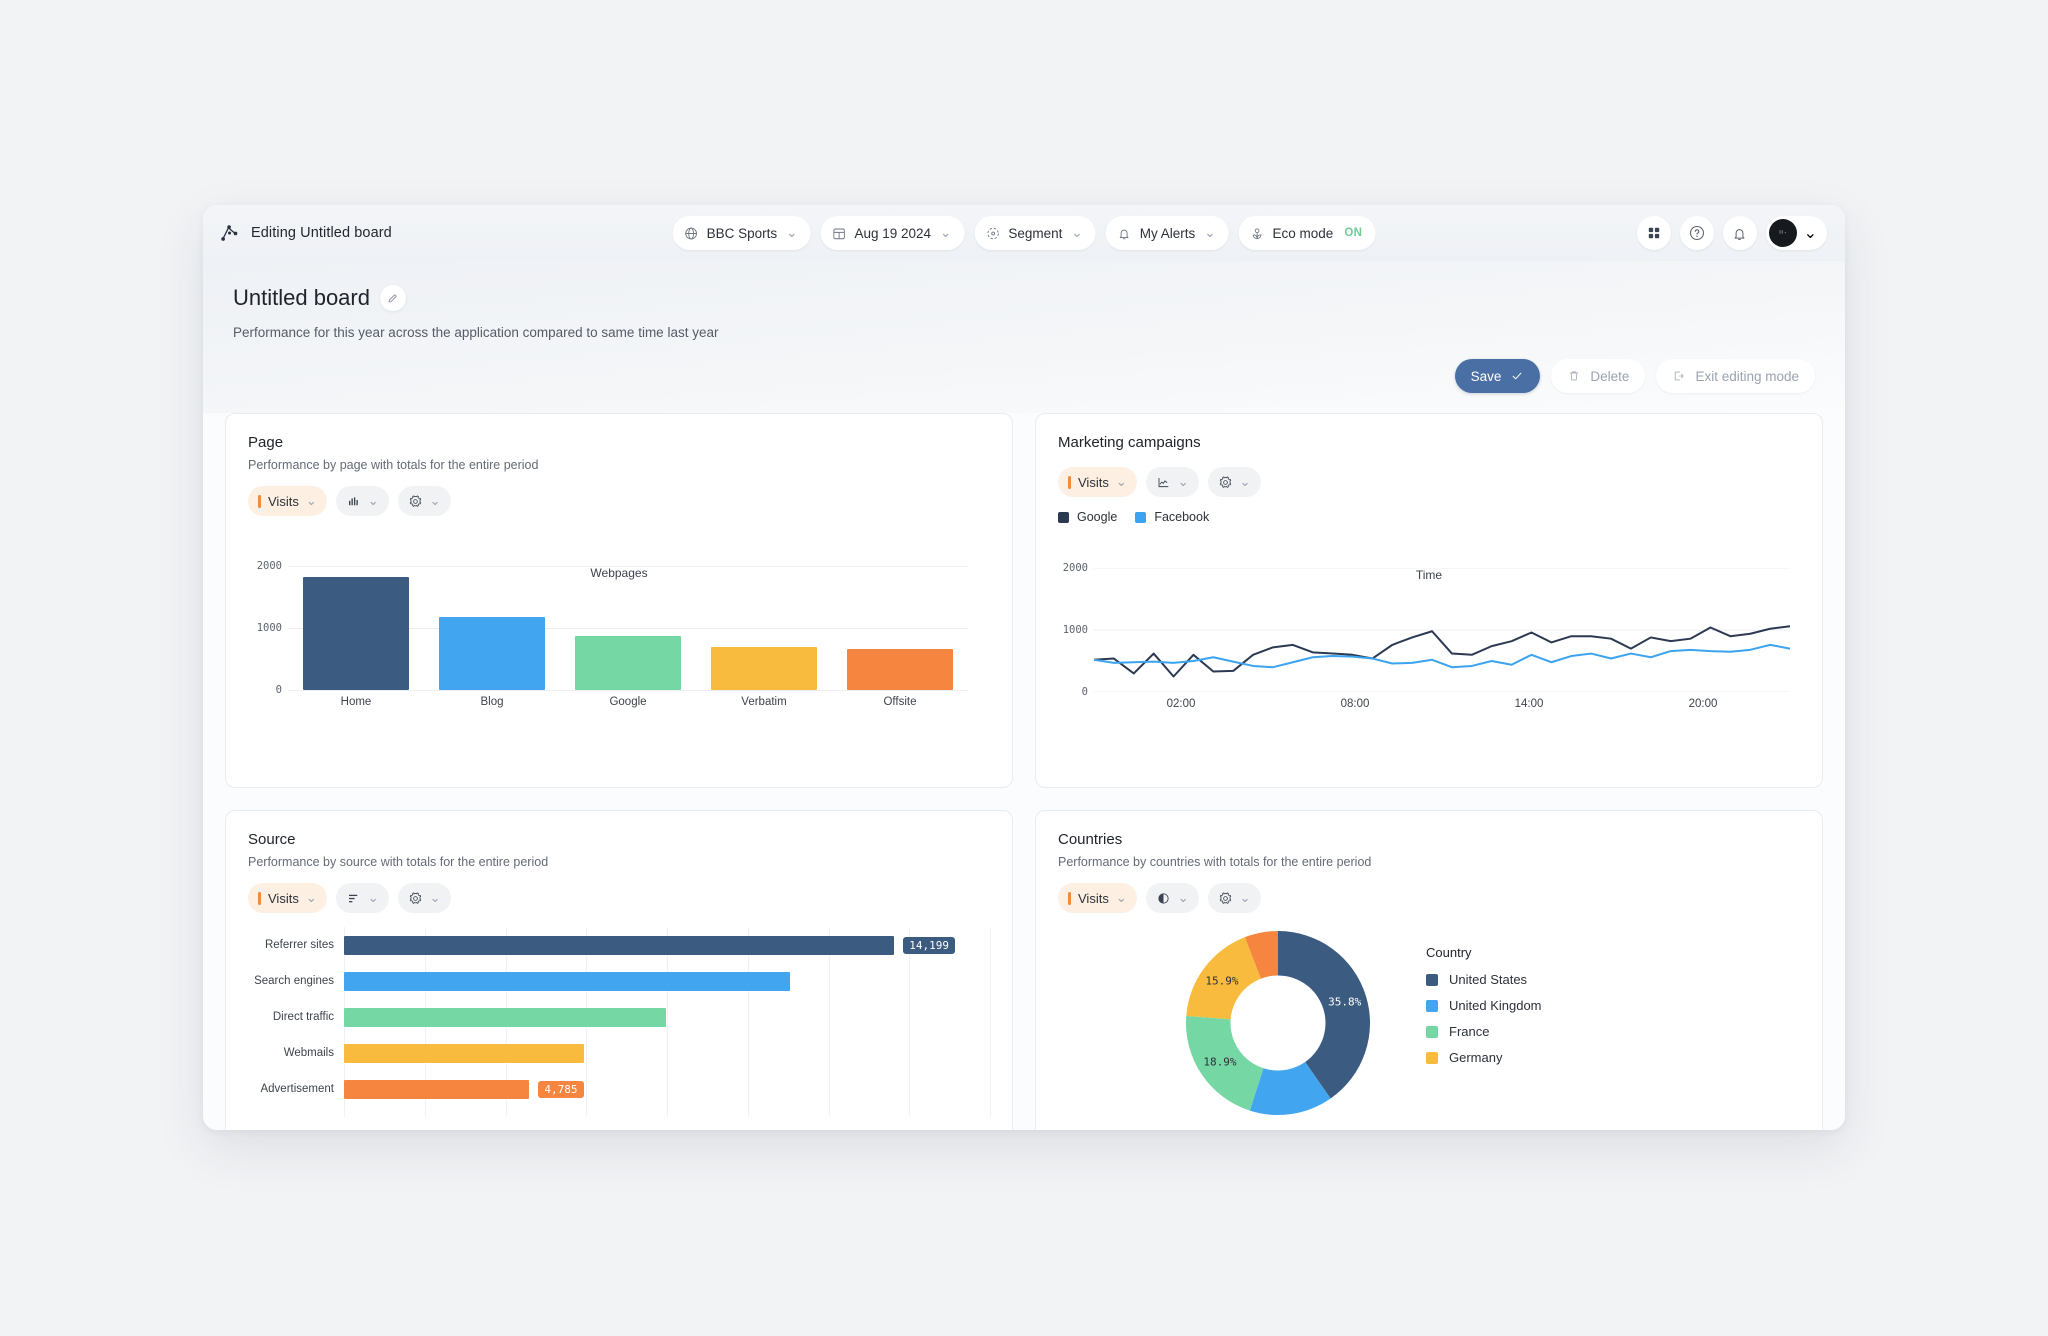 The width and height of the screenshot is (2048, 1336). I want to click on metric-selector-page-label: Visits, so click(283, 501).